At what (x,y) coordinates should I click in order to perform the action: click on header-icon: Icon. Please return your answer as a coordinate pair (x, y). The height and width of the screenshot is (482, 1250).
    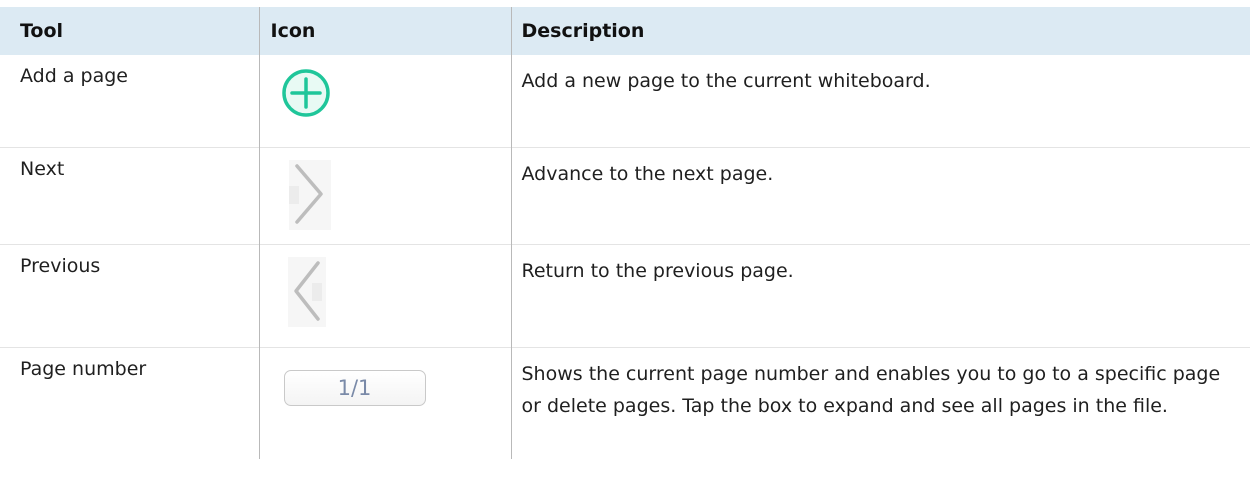
    Looking at the image, I should click on (384, 31).